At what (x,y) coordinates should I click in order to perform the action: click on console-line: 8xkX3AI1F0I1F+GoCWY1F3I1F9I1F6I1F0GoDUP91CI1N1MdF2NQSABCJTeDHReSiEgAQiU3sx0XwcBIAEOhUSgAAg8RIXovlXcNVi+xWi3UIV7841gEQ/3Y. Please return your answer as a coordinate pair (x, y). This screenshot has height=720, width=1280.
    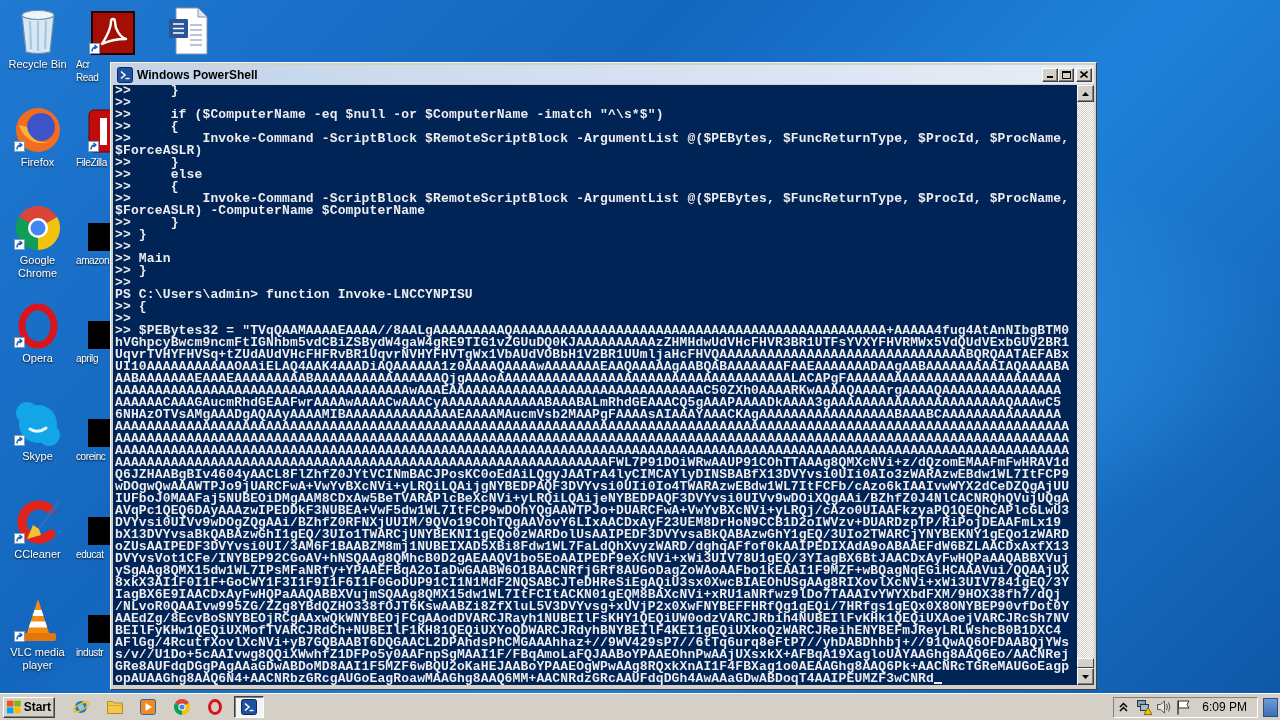
    Looking at the image, I should click on (592, 583).